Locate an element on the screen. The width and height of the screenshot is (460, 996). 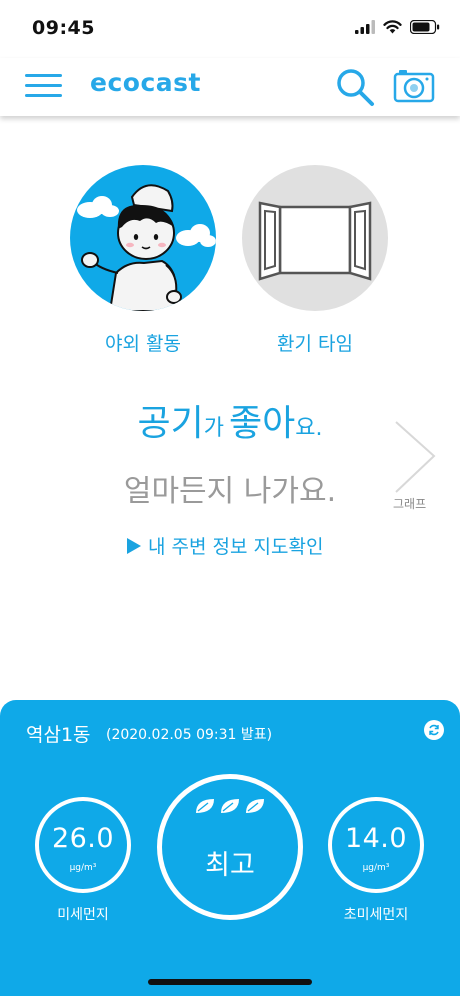
graph-label: 그래프 is located at coordinates (410, 504).